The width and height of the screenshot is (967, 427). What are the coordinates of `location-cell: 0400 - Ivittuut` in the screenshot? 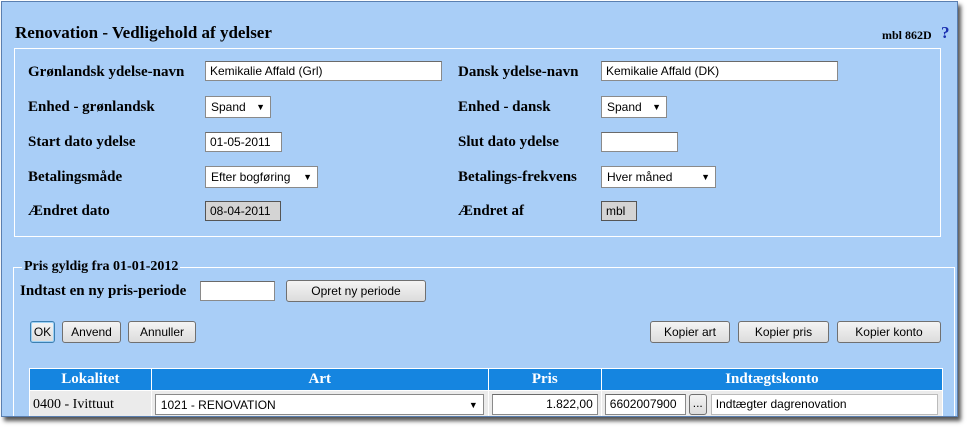 It's located at (90, 403).